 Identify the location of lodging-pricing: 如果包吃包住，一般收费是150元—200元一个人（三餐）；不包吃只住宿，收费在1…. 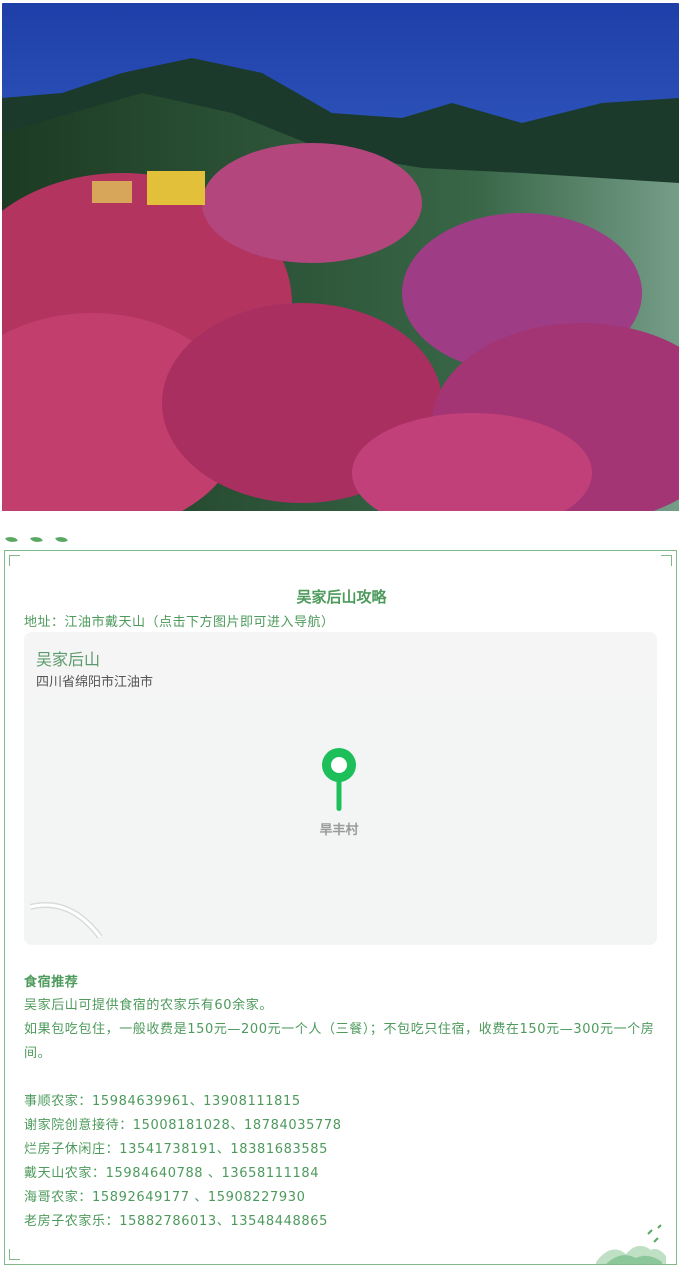
(339, 1041).